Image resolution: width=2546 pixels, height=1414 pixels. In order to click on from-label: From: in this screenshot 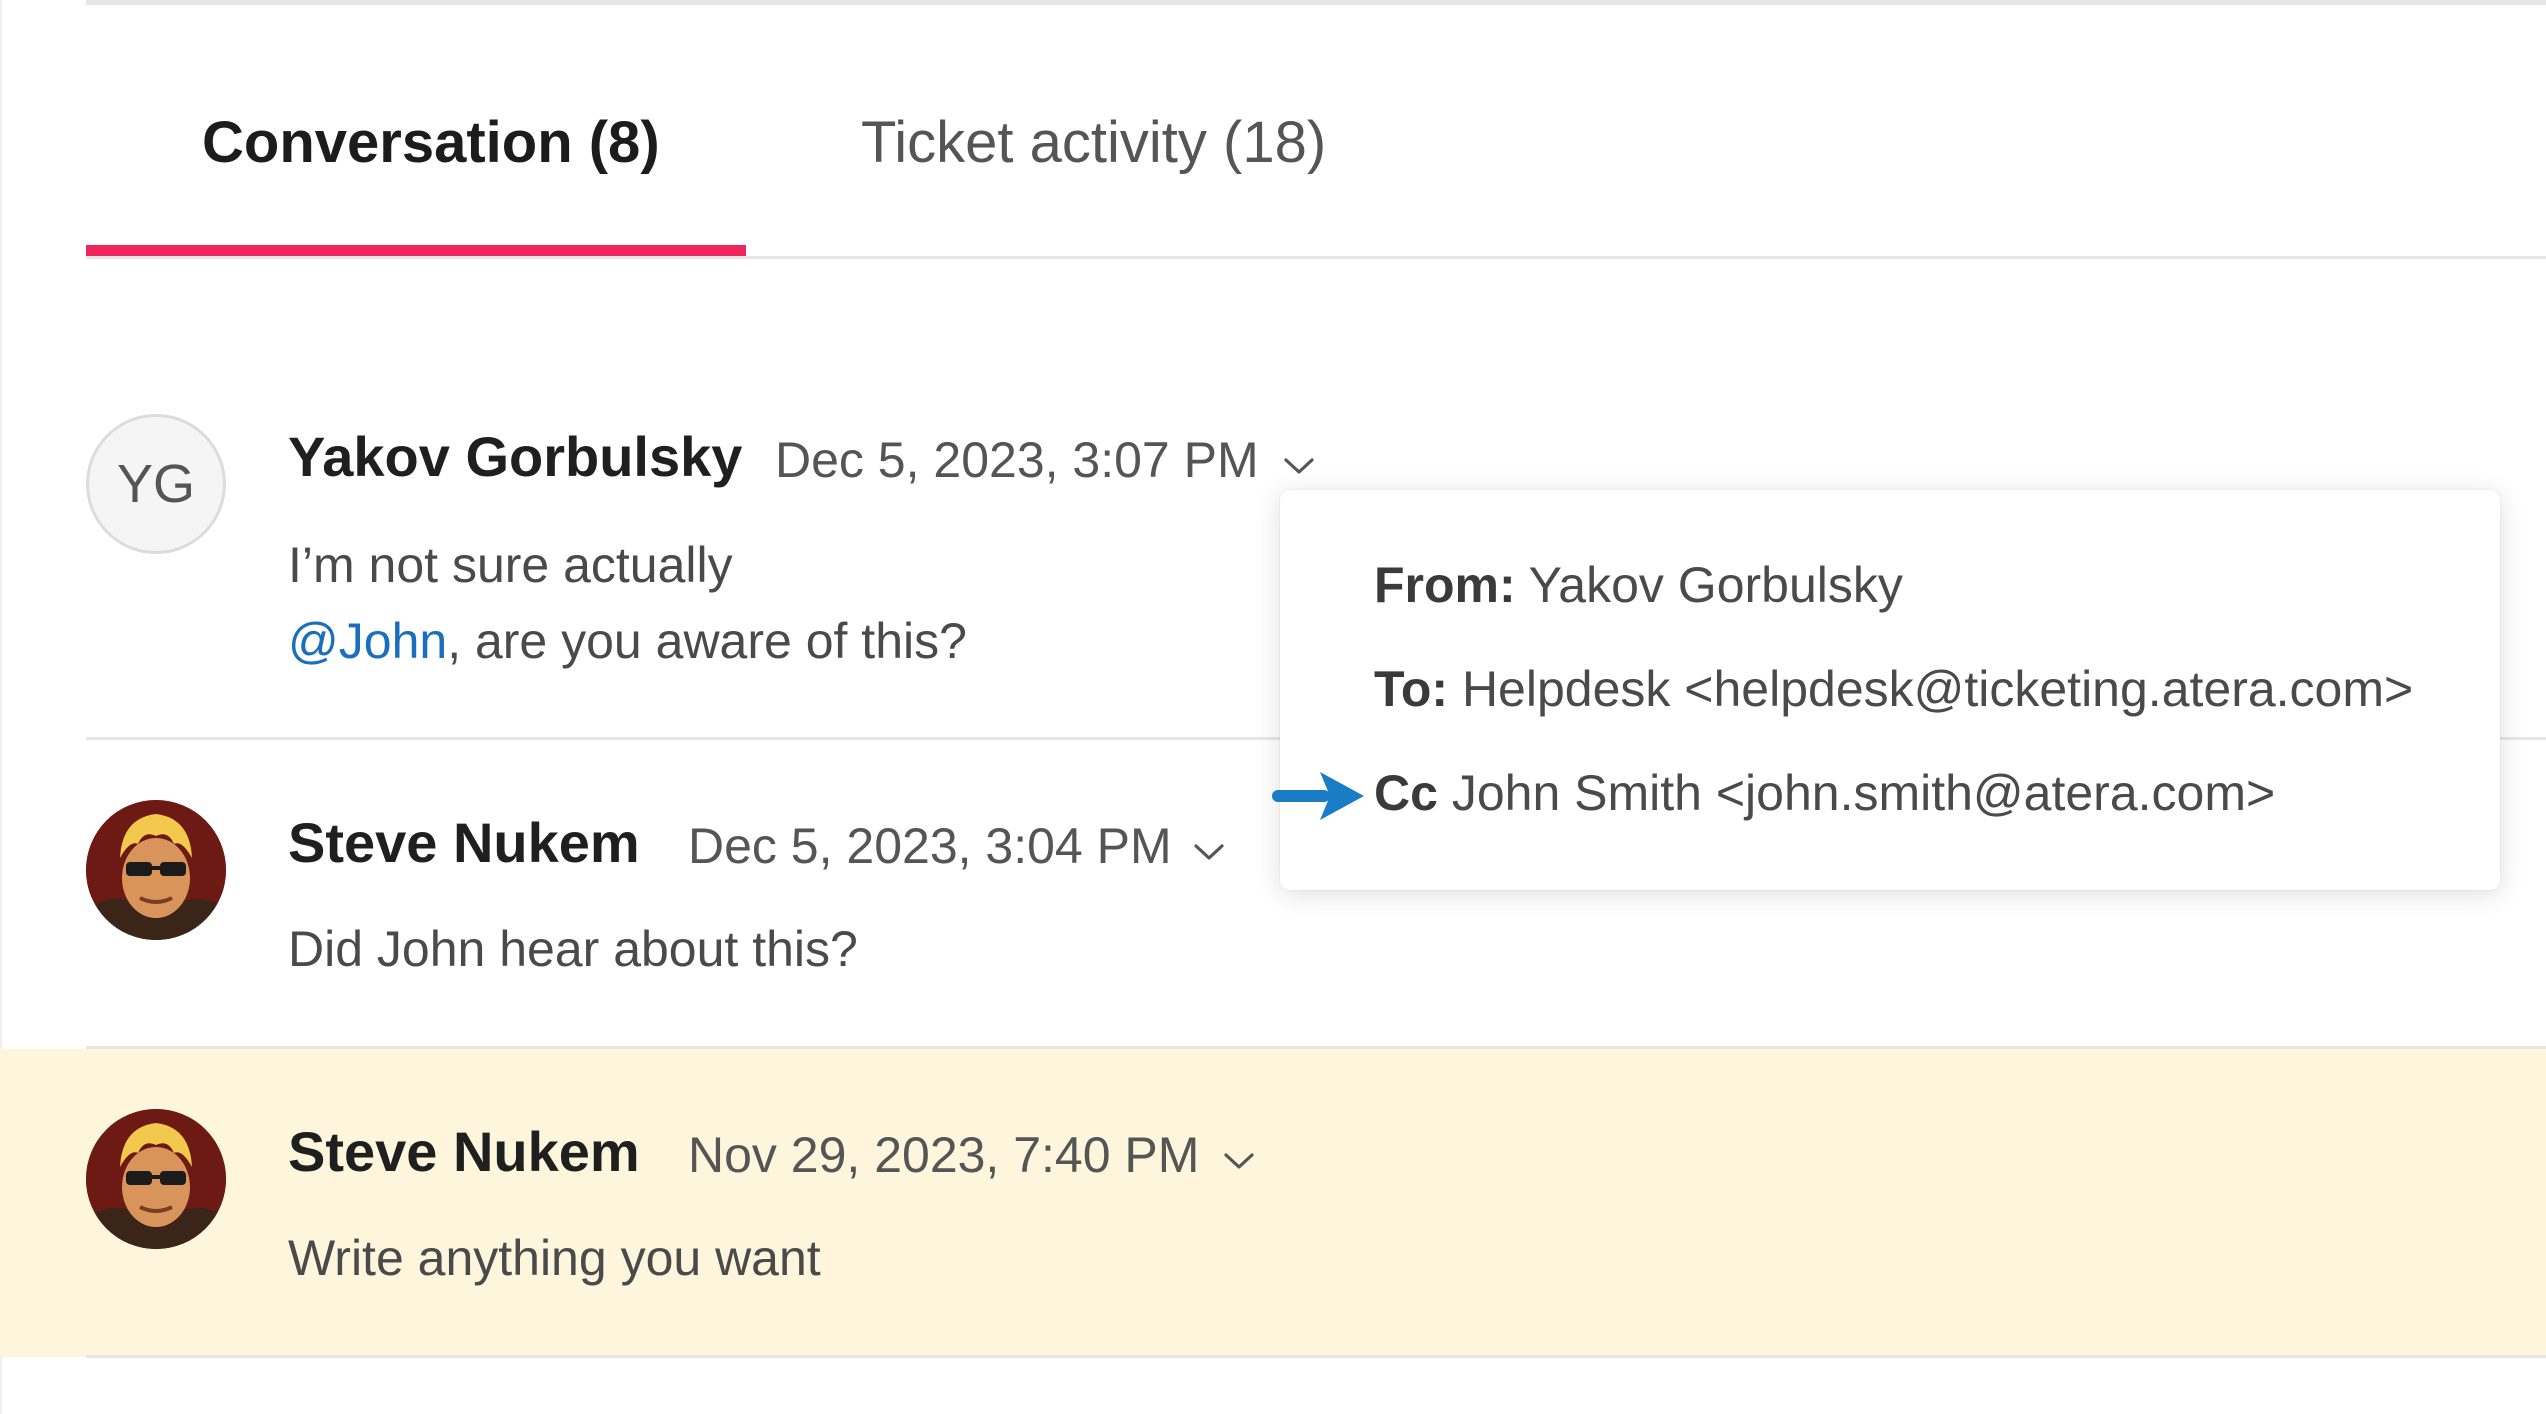, I will do `click(1445, 585)`.